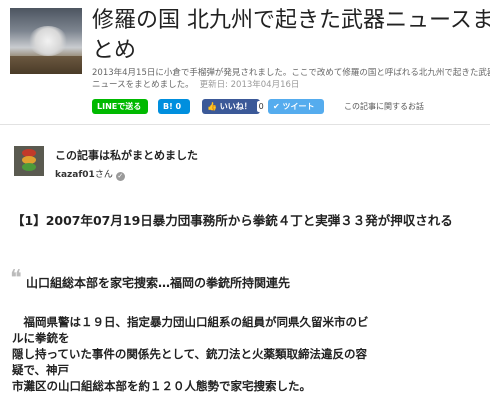 This screenshot has height=409, width=490. What do you see at coordinates (75, 175) in the screenshot?
I see `author-name-link: kazaf01` at bounding box center [75, 175].